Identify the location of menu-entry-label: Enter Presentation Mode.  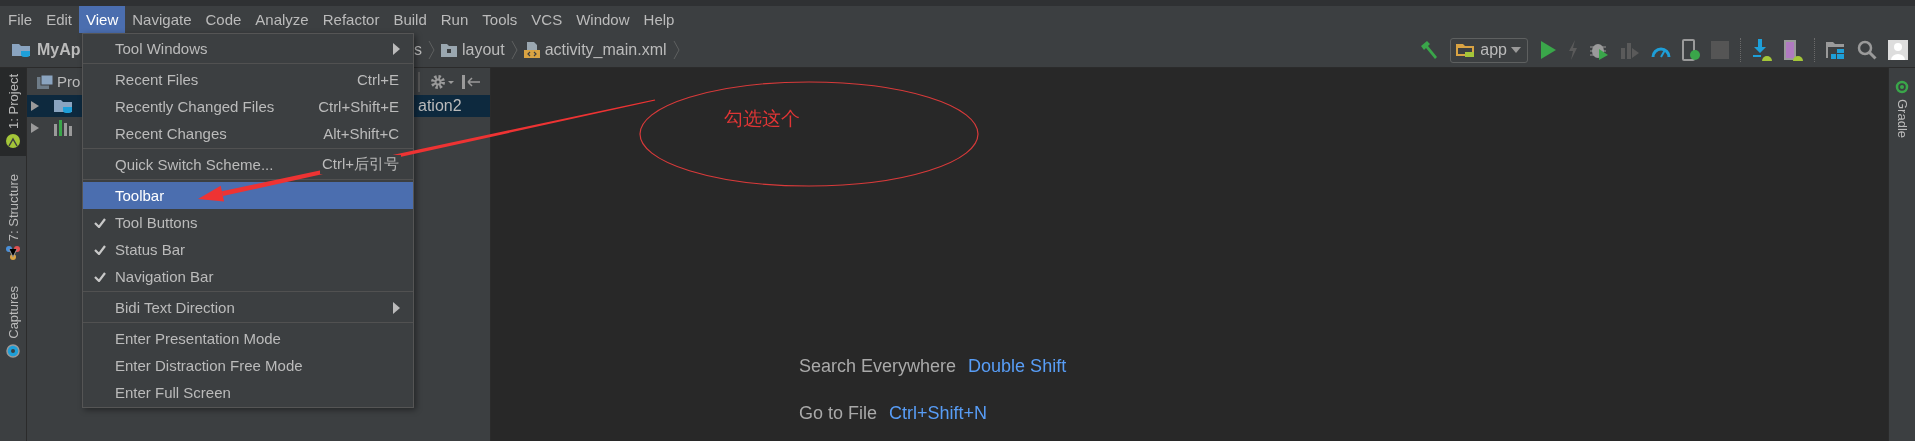
(198, 338).